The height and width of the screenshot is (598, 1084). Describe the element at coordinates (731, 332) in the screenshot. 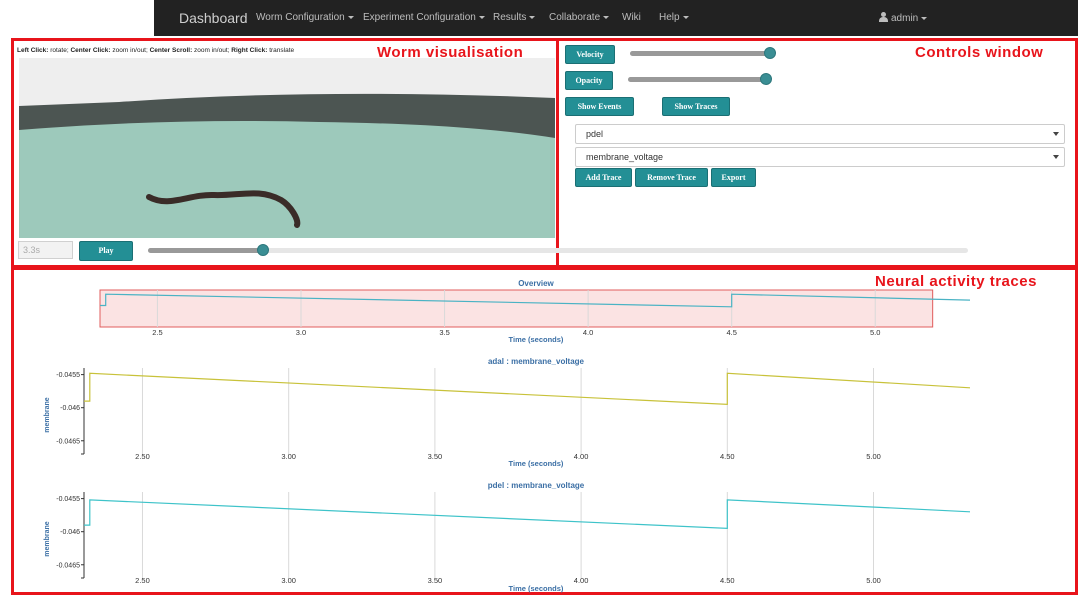

I see `x-tick-label: 4.5` at that location.